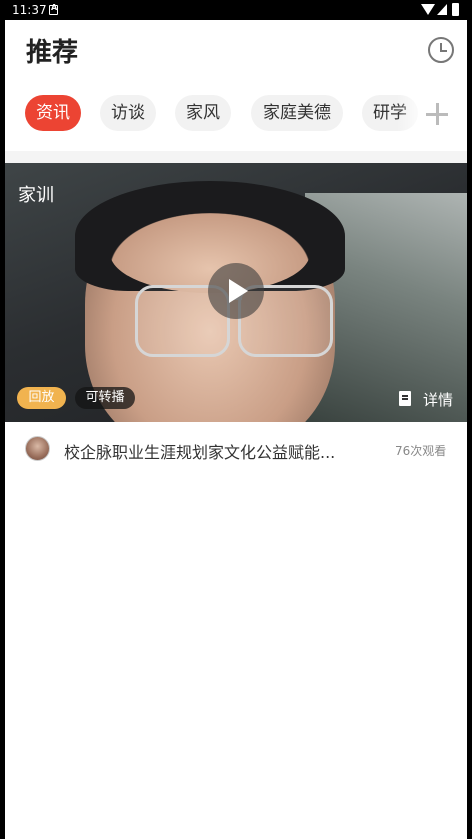 Image resolution: width=472 pixels, height=839 pixels. What do you see at coordinates (53, 9) in the screenshot?
I see `notification-icon` at bounding box center [53, 9].